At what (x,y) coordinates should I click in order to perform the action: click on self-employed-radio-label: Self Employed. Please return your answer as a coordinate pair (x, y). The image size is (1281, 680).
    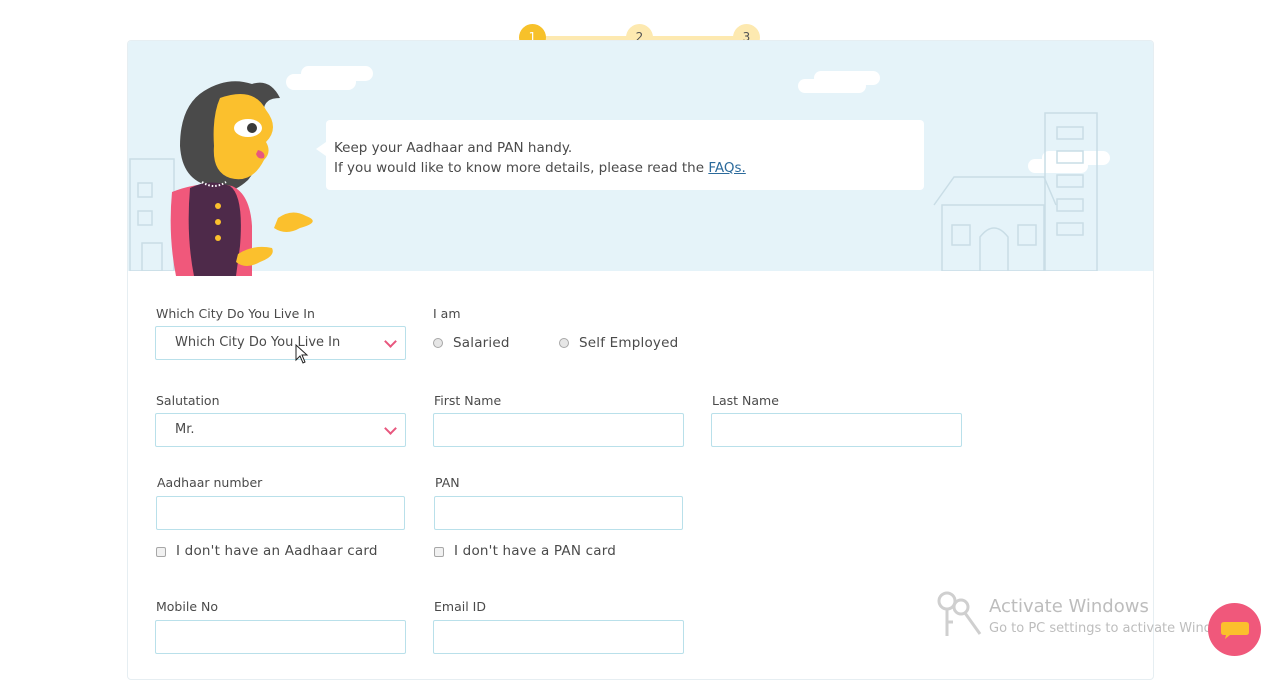
    Looking at the image, I should click on (628, 343).